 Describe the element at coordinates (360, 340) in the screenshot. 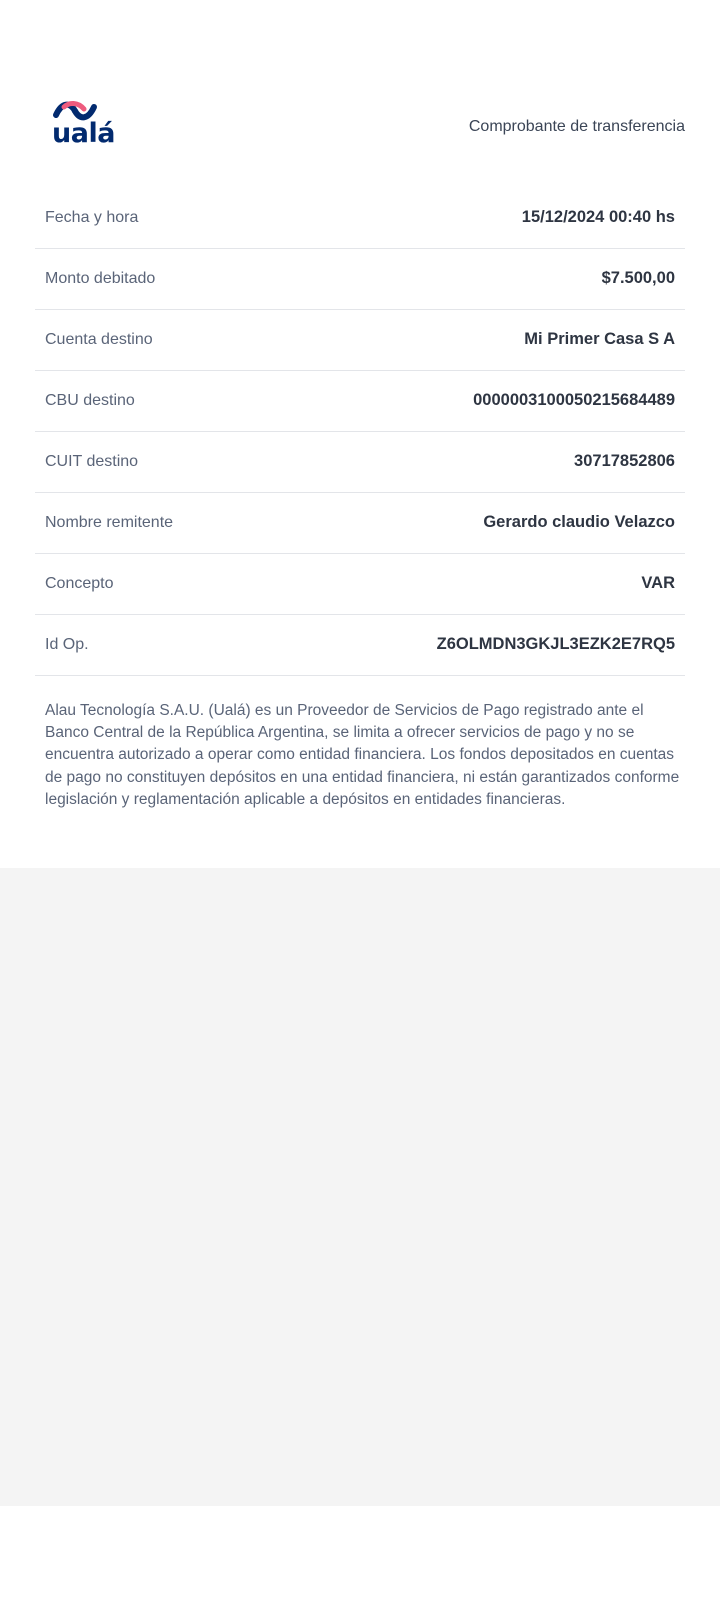

I see `detail-row-destination-account: Cuenta destino Mi Primer Casa S A` at that location.